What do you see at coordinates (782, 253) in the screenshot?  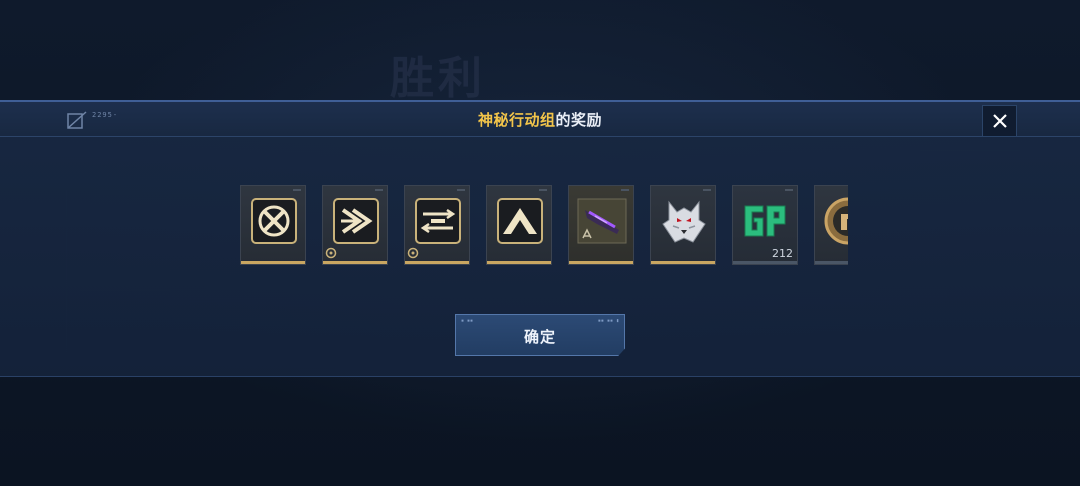 I see `reward-count: 212` at bounding box center [782, 253].